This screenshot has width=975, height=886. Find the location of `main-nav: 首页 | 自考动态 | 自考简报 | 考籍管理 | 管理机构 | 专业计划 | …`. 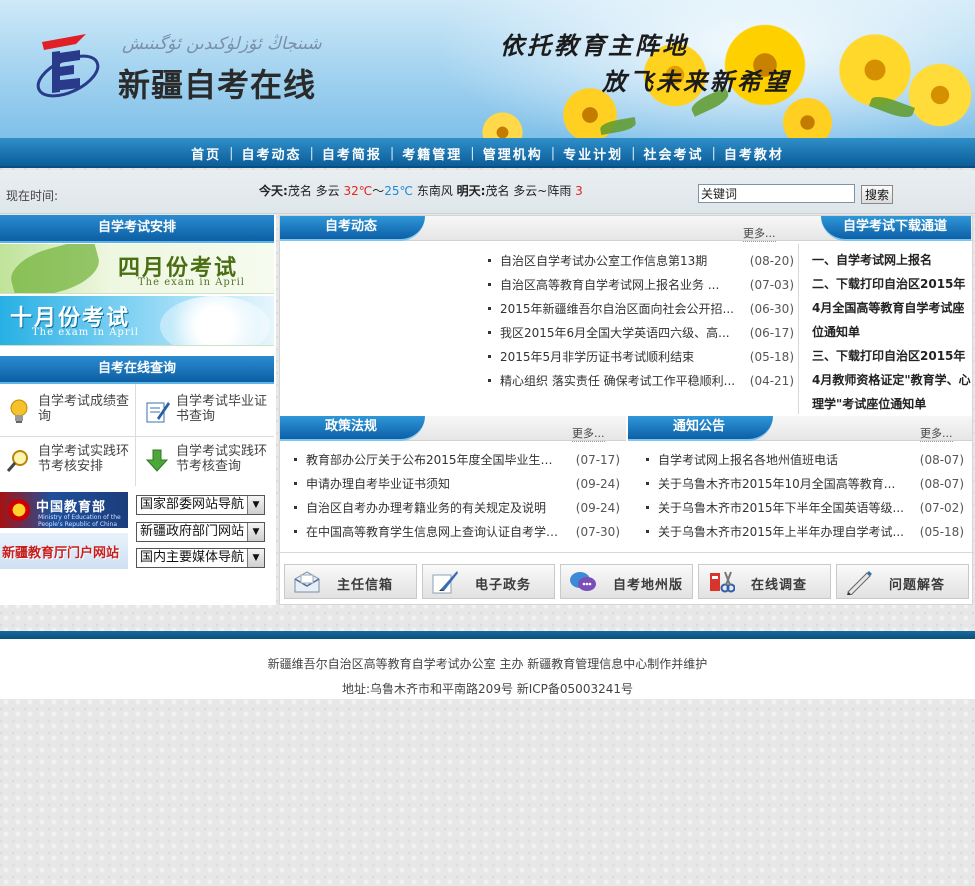

main-nav: 首页 | 自考动态 | 自考简报 | 考籍管理 | 管理机构 | 专业计划 | … is located at coordinates (487, 153).